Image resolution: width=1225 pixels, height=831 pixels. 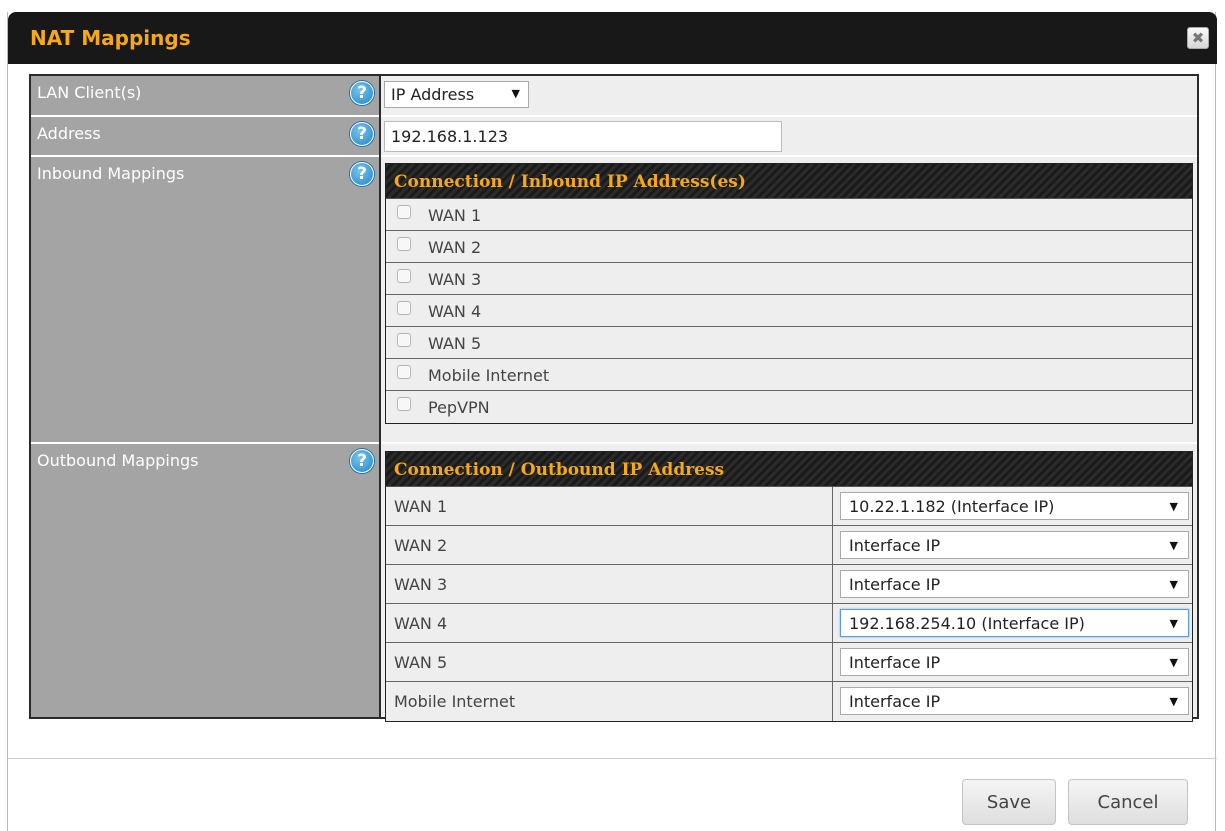 What do you see at coordinates (421, 623) in the screenshot?
I see `outbound-connection-name: WAN 4` at bounding box center [421, 623].